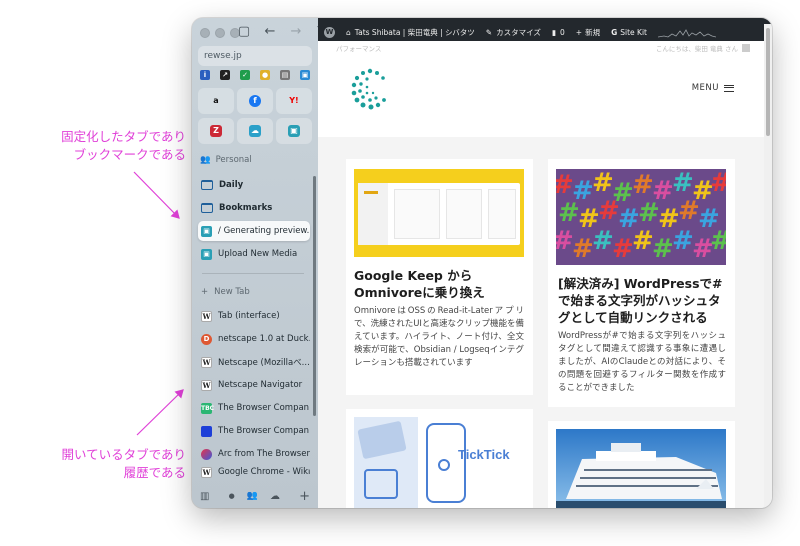  What do you see at coordinates (348, 32) in the screenshot?
I see `home-icon: ⌂` at bounding box center [348, 32].